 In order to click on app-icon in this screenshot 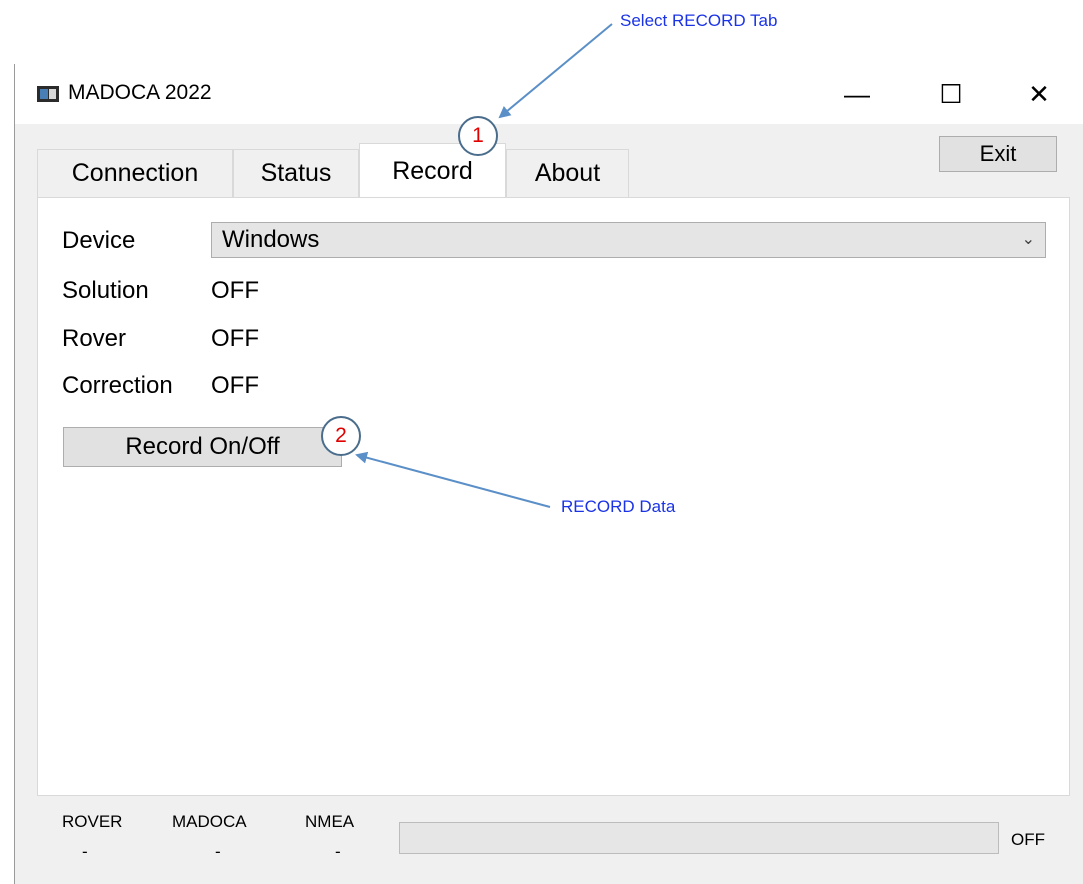, I will do `click(48, 94)`.